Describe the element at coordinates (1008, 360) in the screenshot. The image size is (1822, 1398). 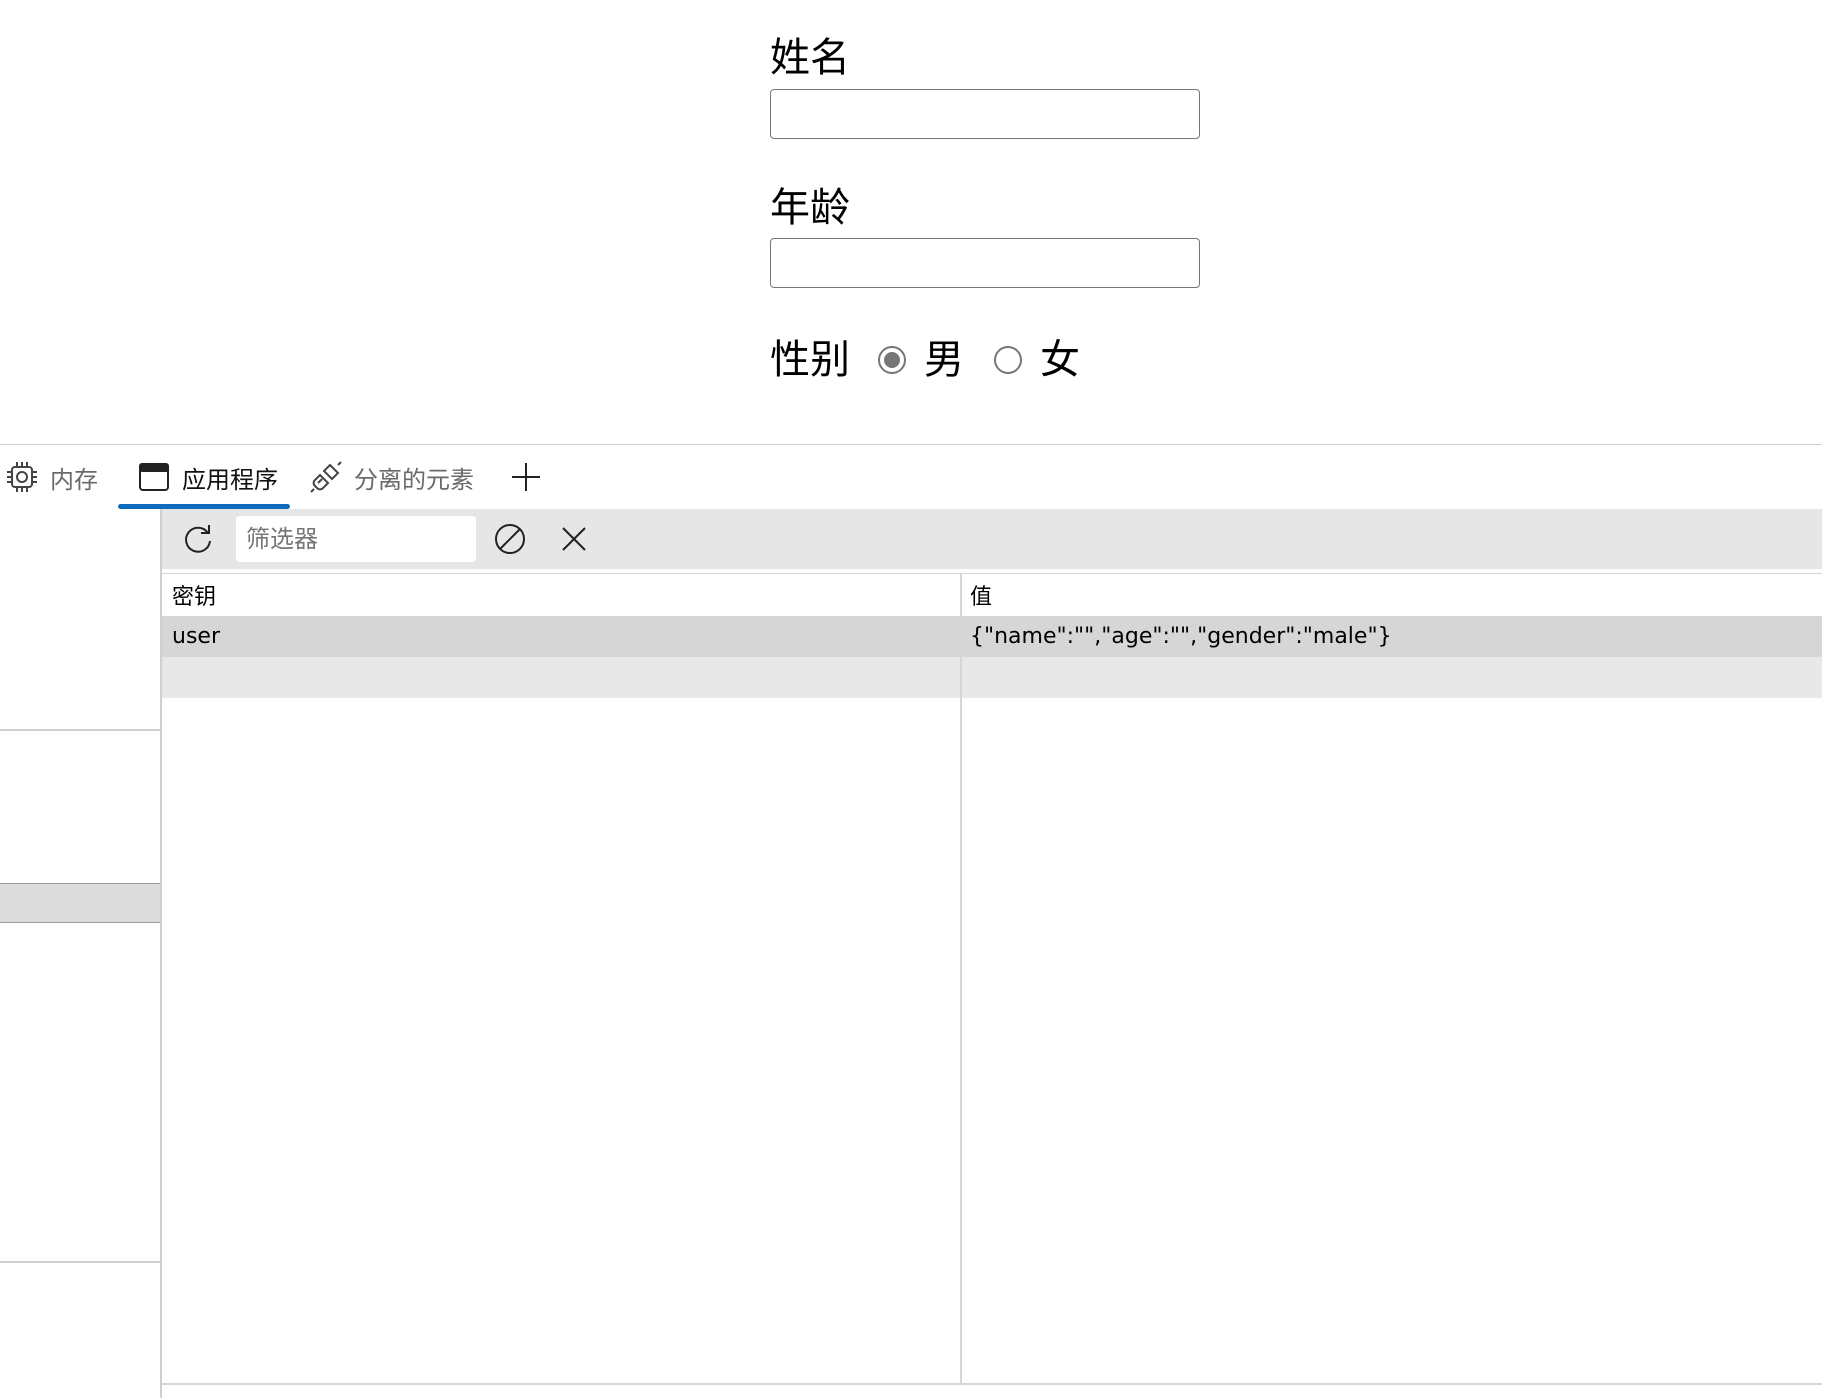
I see `gender-radio-female` at that location.